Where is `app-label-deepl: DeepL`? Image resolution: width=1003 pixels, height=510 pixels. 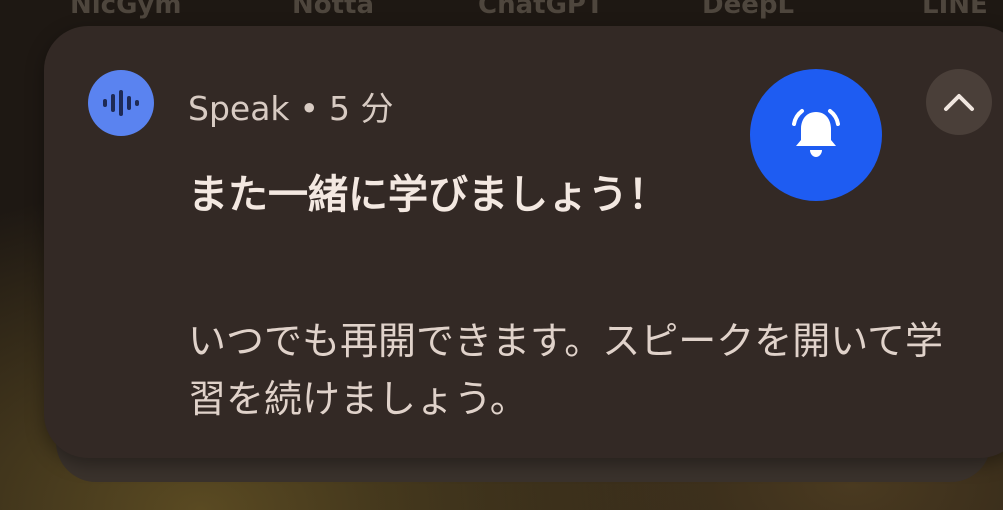 app-label-deepl: DeepL is located at coordinates (748, 10).